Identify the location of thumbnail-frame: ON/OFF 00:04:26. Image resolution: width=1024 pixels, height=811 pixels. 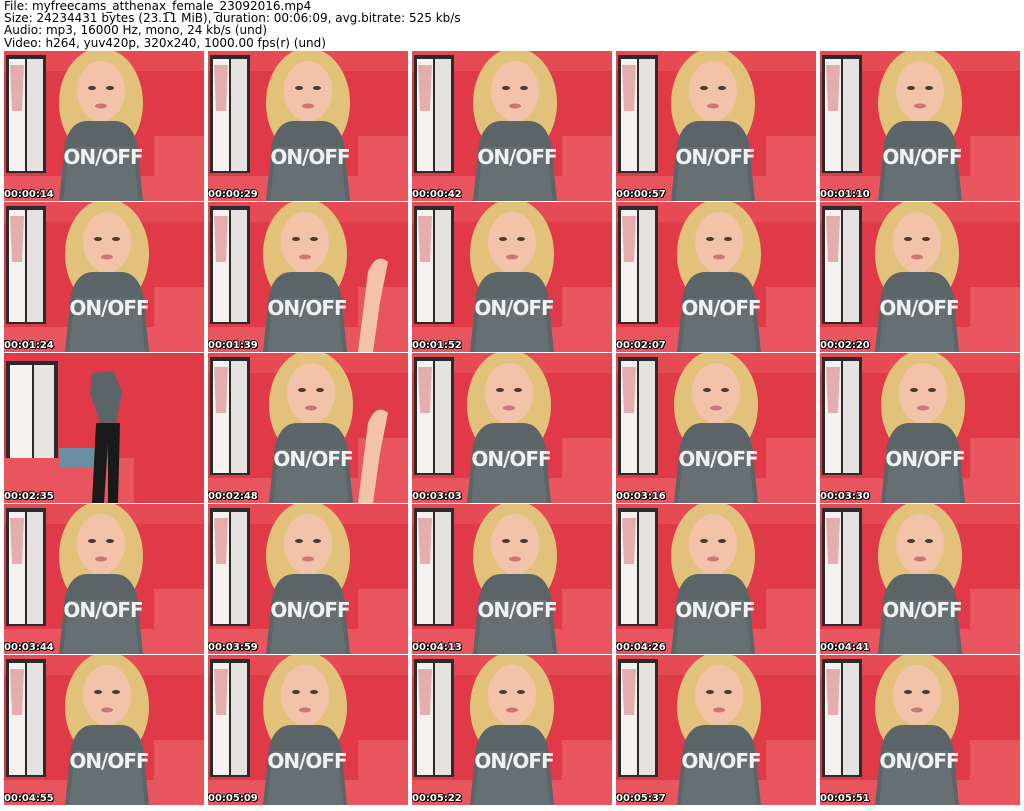
(716, 579).